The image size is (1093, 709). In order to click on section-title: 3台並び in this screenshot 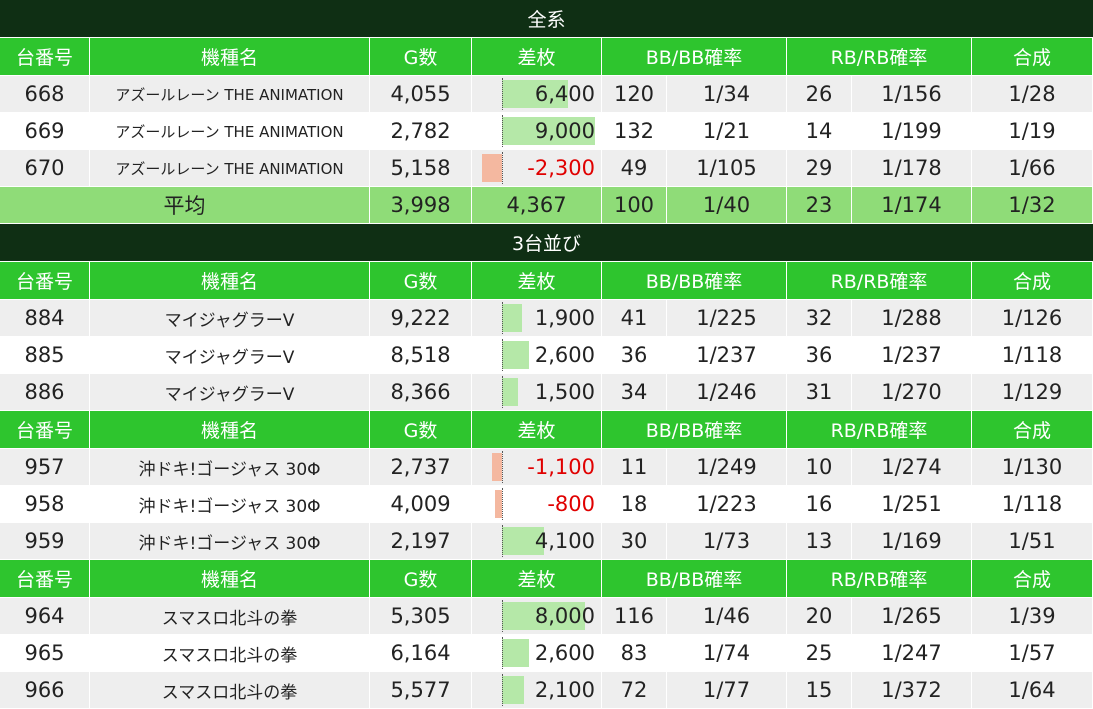, I will do `click(546, 243)`.